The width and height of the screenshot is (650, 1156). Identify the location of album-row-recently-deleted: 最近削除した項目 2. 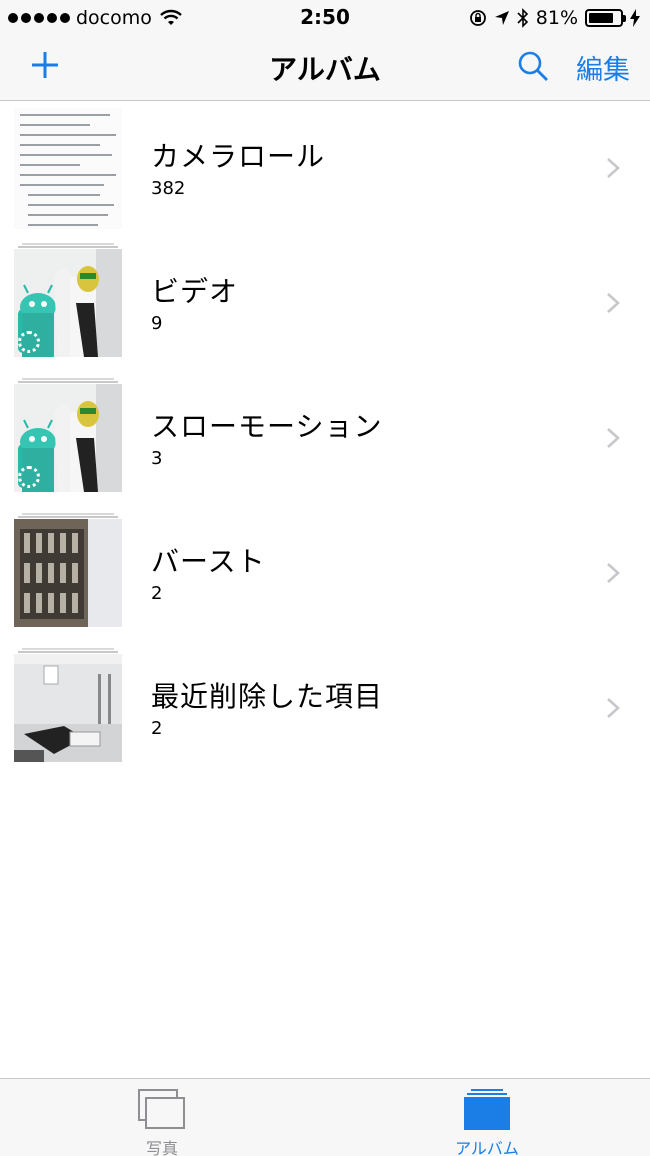
(325, 708).